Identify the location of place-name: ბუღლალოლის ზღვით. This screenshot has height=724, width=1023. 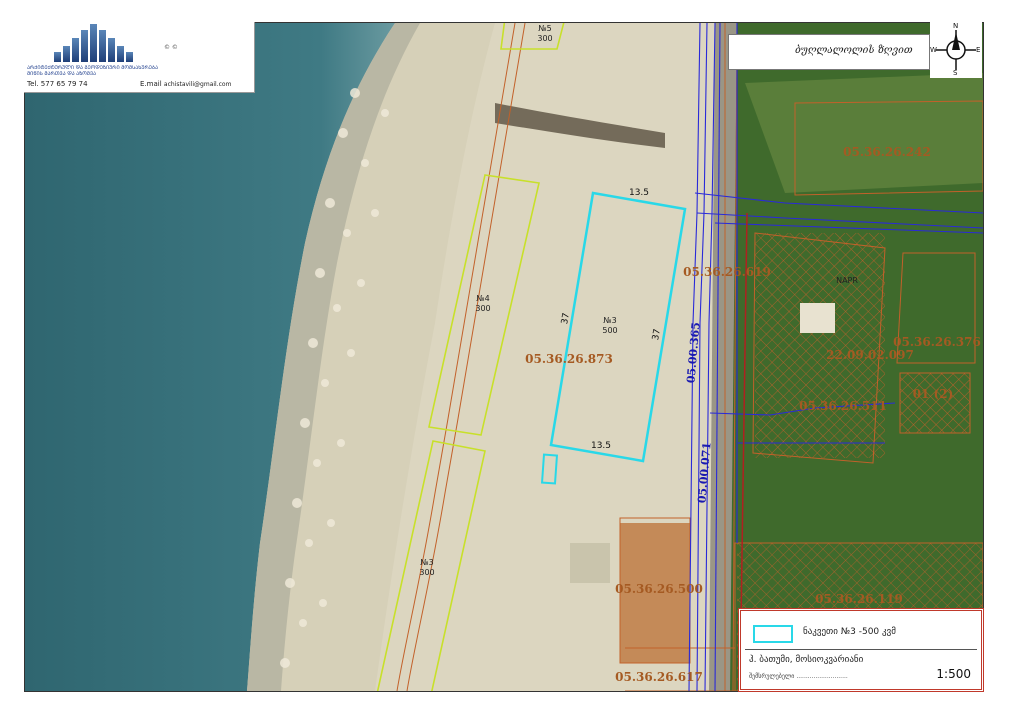
(854, 50).